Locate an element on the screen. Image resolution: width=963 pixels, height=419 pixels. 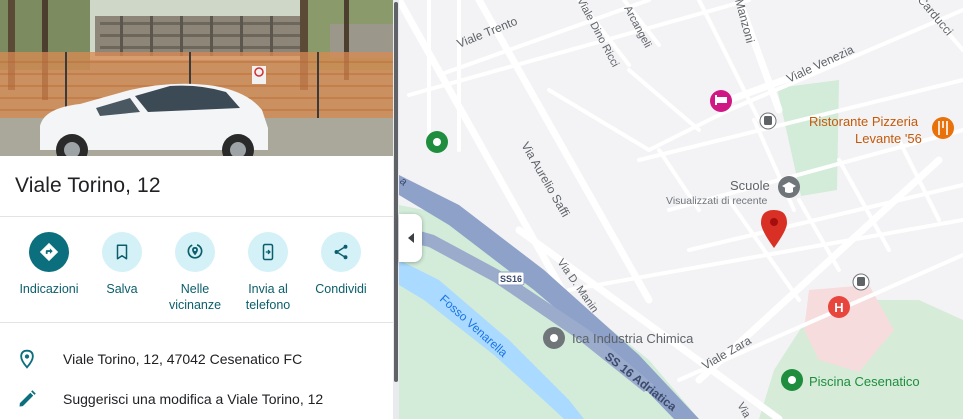
hospital-icon: H is located at coordinates (839, 307).